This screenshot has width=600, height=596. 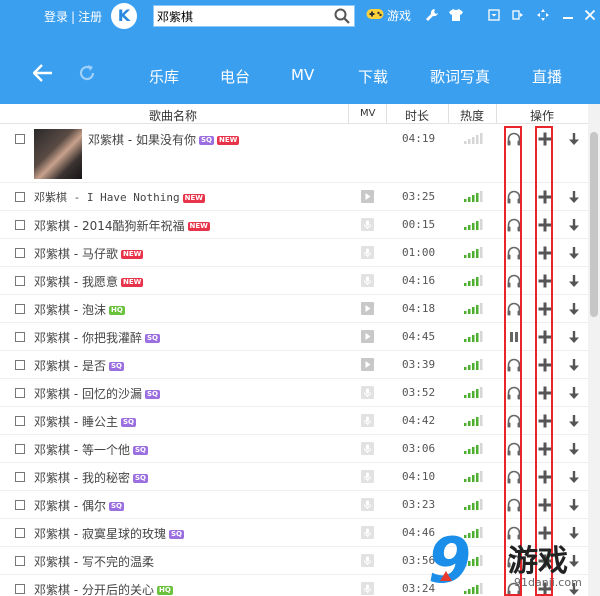 What do you see at coordinates (294, 197) in the screenshot?
I see `table-row: 邓紫棋 - I Have Nothing NEW 03:25` at bounding box center [294, 197].